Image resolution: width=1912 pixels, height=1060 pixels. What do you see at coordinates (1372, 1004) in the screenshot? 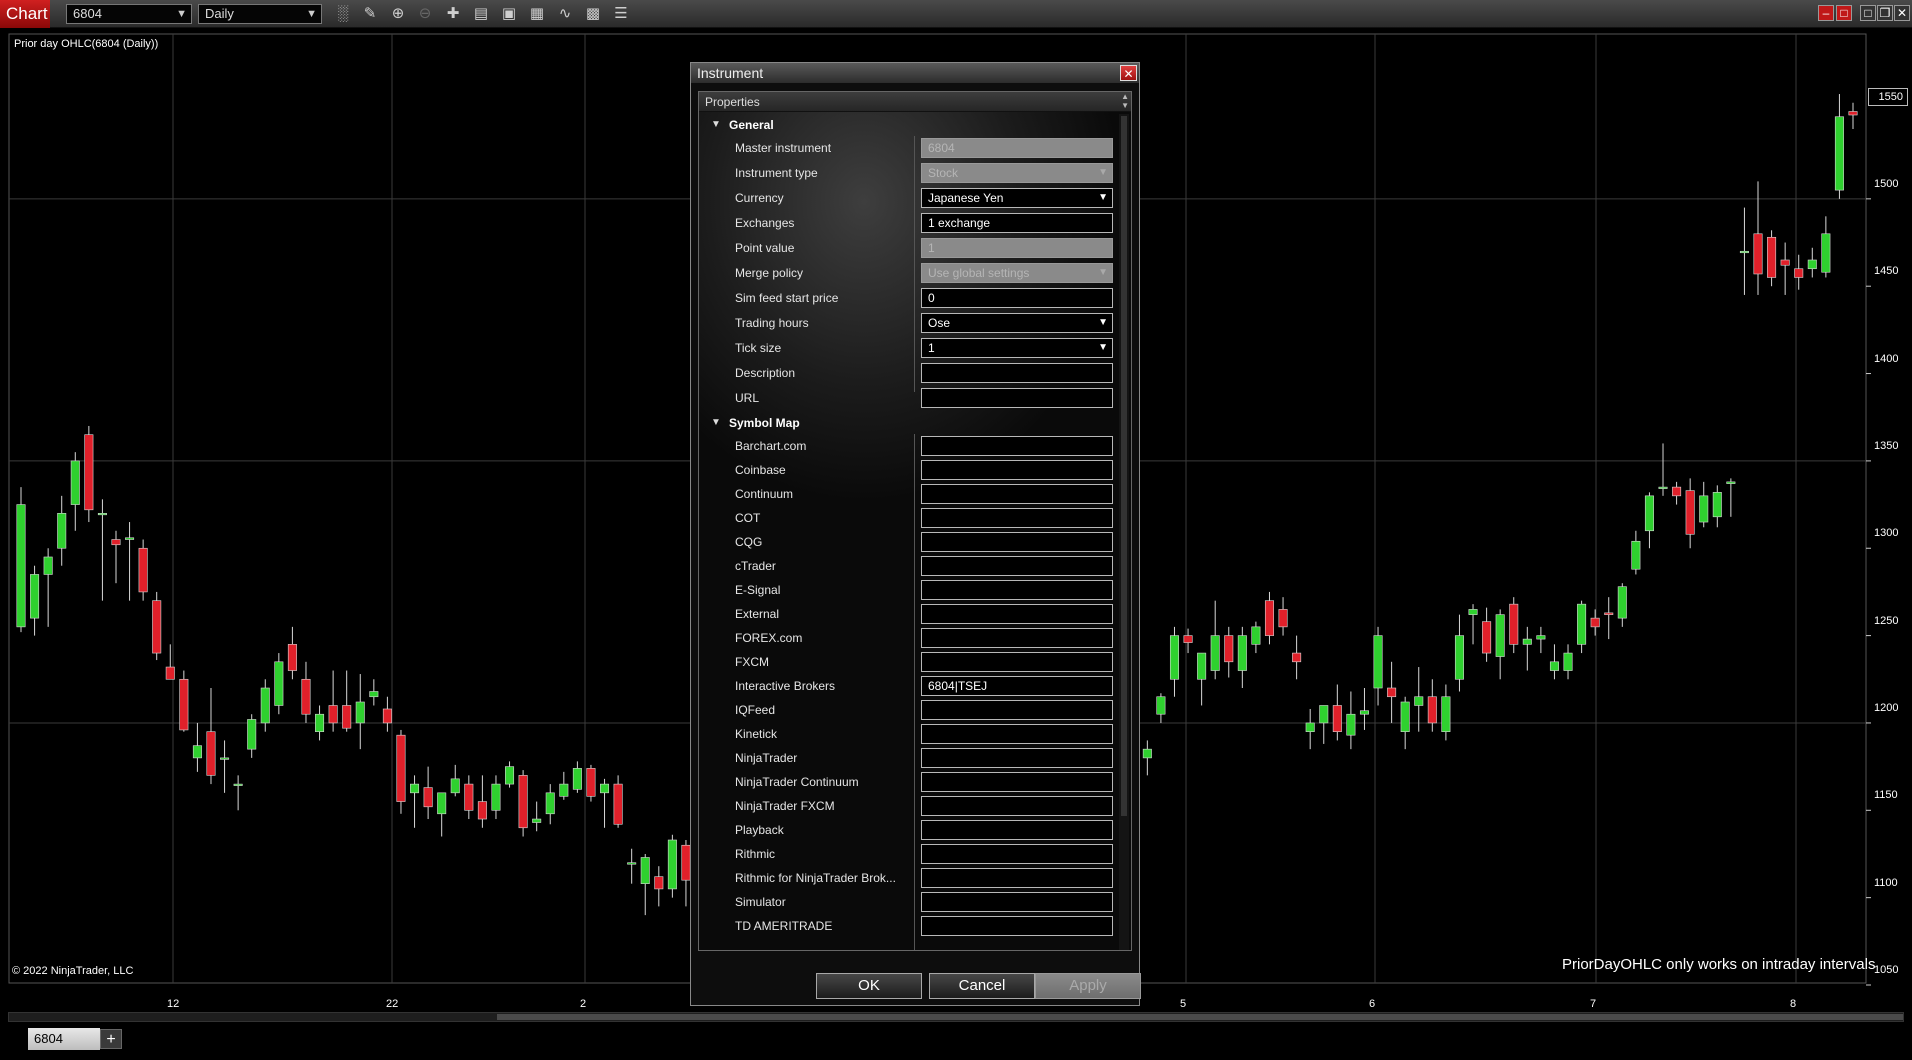
I see `date-axis-label: 6` at bounding box center [1372, 1004].